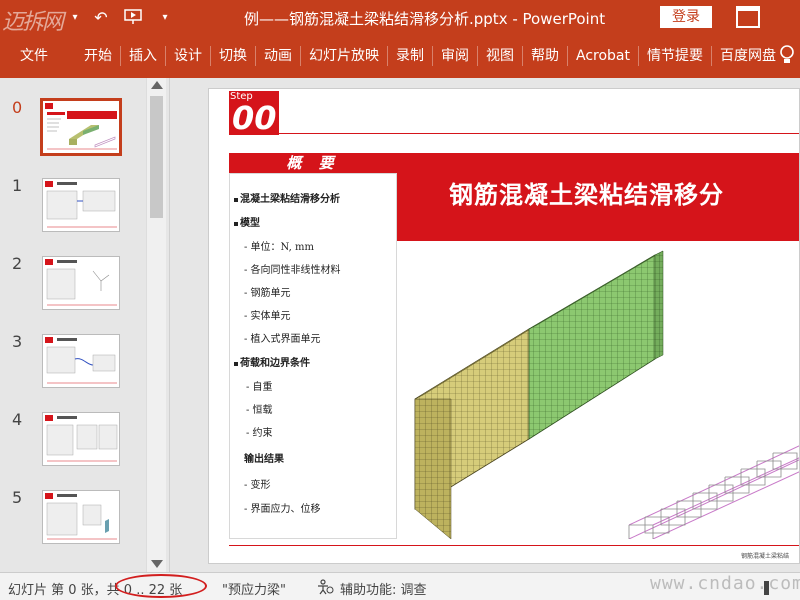  Describe the element at coordinates (38, 56) in the screenshot. I see `tab-file: 文件` at that location.